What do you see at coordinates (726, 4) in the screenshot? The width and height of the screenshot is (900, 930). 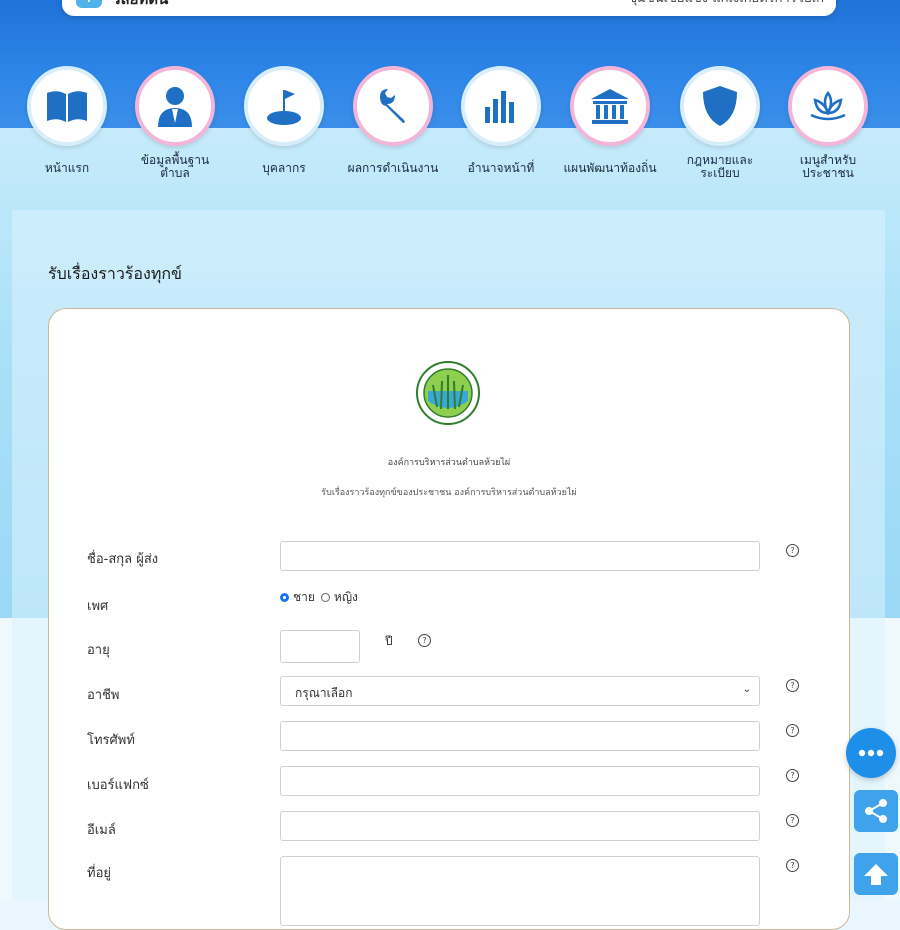 I see `top-bar-text: ชุมชนเขยแขง แกเงเกยตรการวยเก` at bounding box center [726, 4].